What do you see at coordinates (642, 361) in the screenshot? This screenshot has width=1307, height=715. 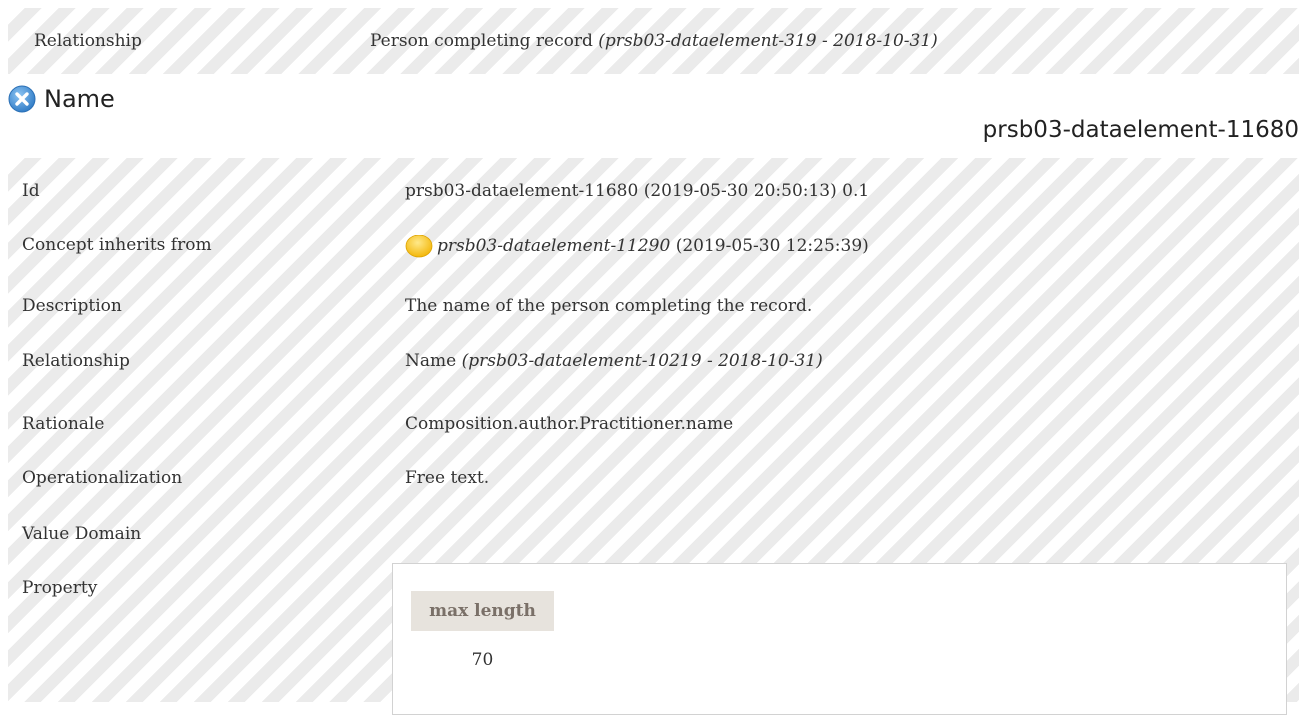 I see `relationship-row-ref: (prsb03-dataelement-10219 - 2018-10-31)` at bounding box center [642, 361].